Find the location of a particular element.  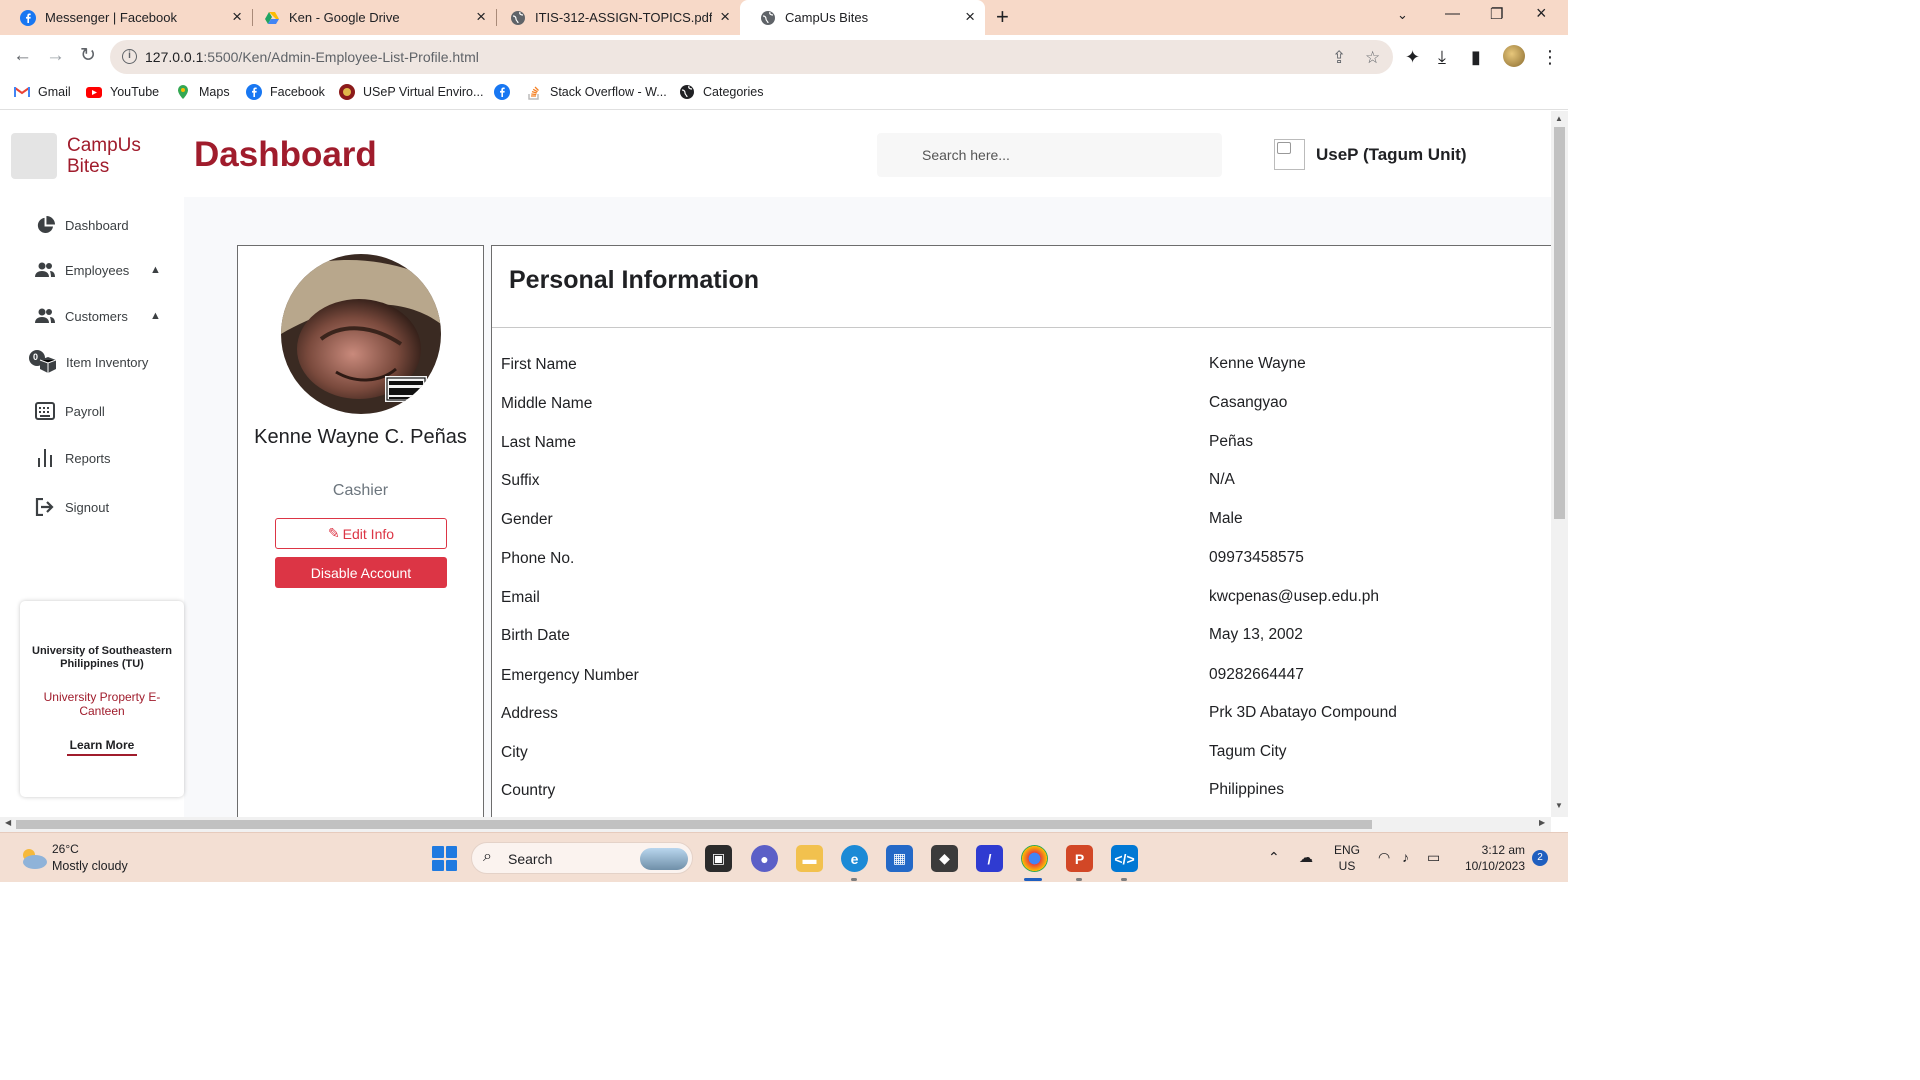

learn-more-button: Learn More is located at coordinates (102, 747).